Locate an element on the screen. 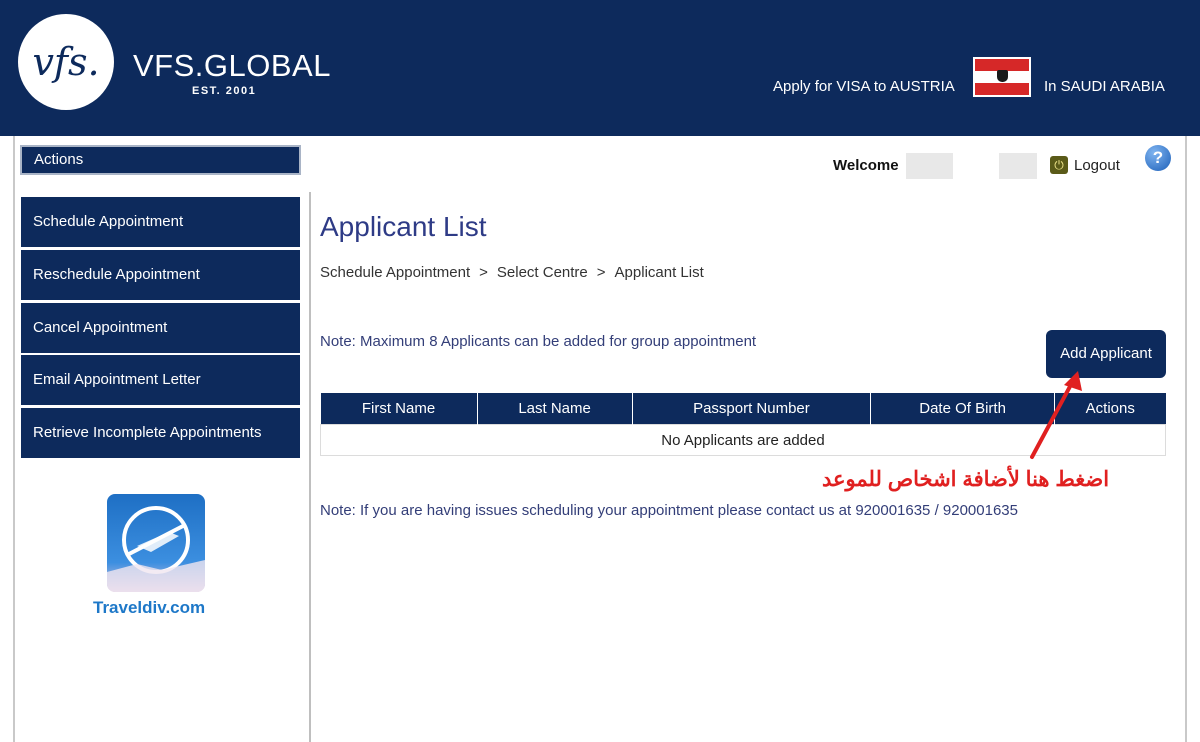 The height and width of the screenshot is (742, 1200). welcome-label: Welcome is located at coordinates (866, 165).